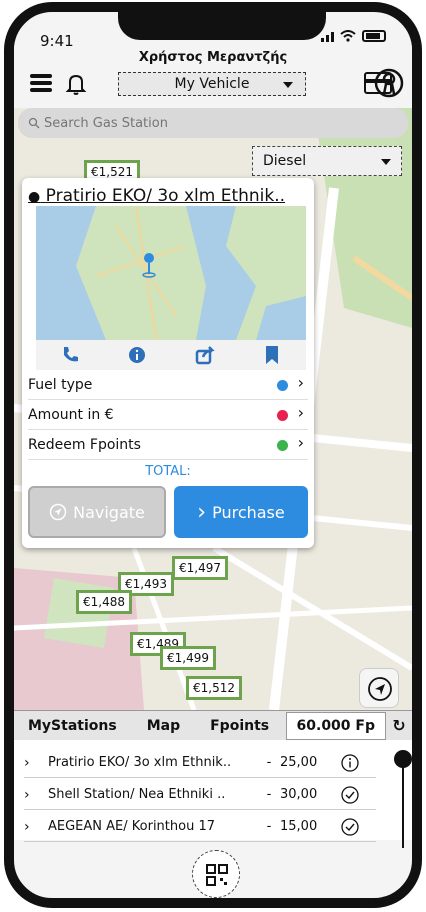  Describe the element at coordinates (200, 568) in the screenshot. I see `price-pin: €1,497` at that location.